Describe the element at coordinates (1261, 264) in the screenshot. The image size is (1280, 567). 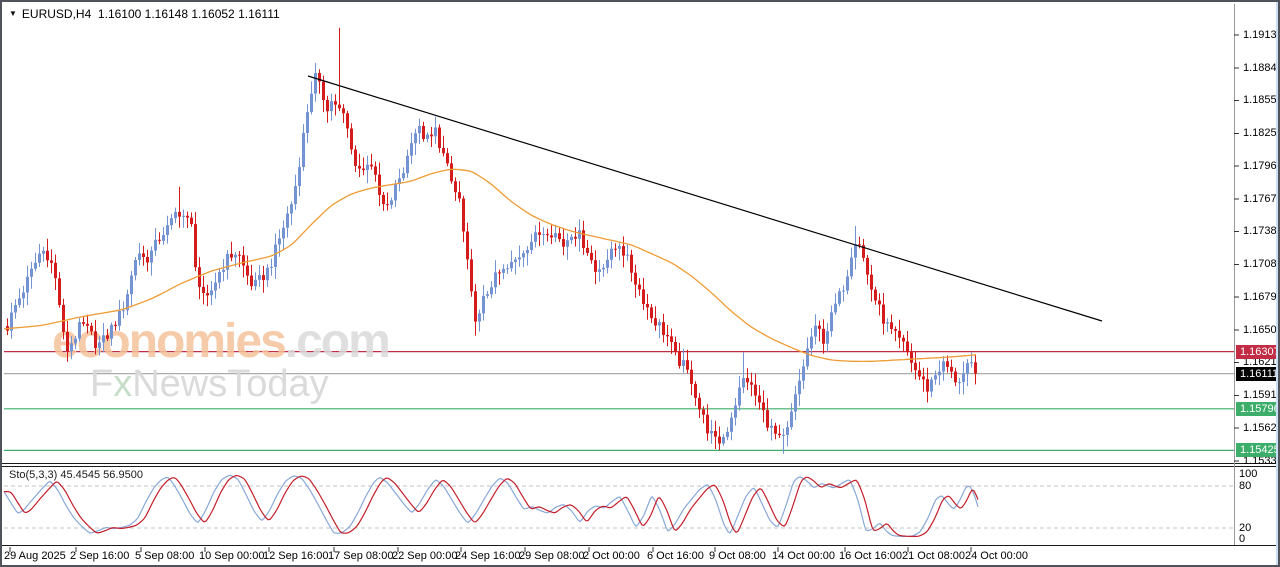
I see `price-tick-label: 1.17085` at that location.